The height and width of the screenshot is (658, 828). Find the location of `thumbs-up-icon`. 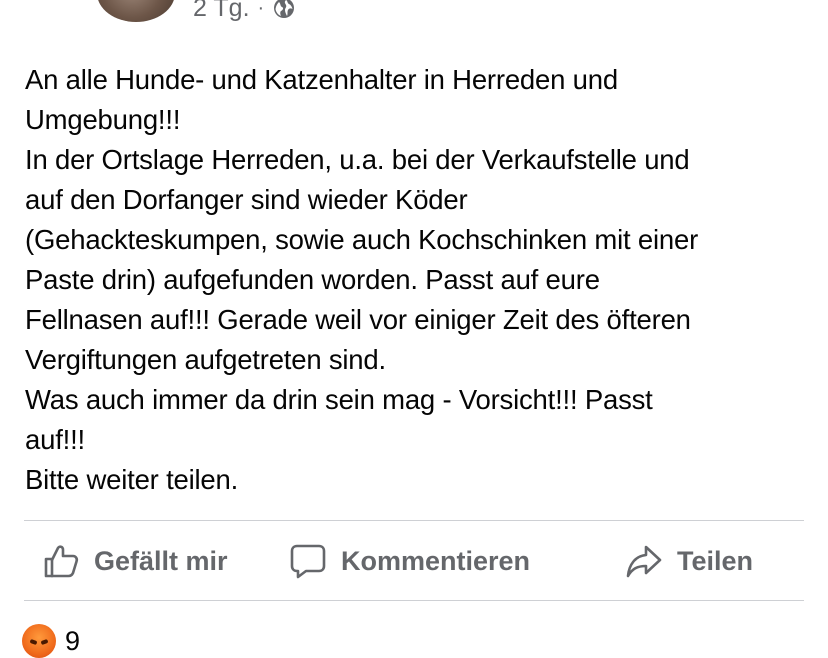

thumbs-up-icon is located at coordinates (61, 561).